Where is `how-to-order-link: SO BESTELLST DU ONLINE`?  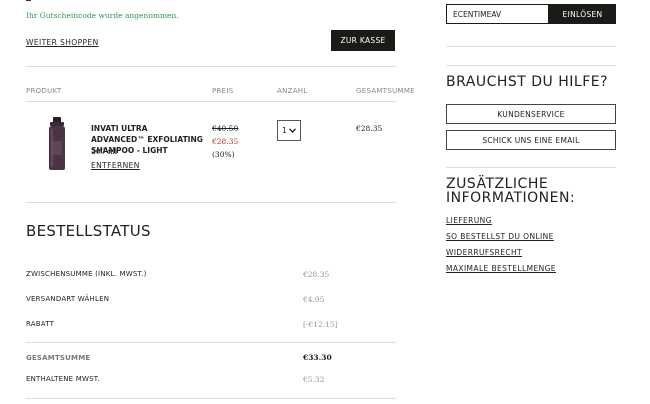 how-to-order-link: SO BESTELLST DU ONLINE is located at coordinates (500, 236).